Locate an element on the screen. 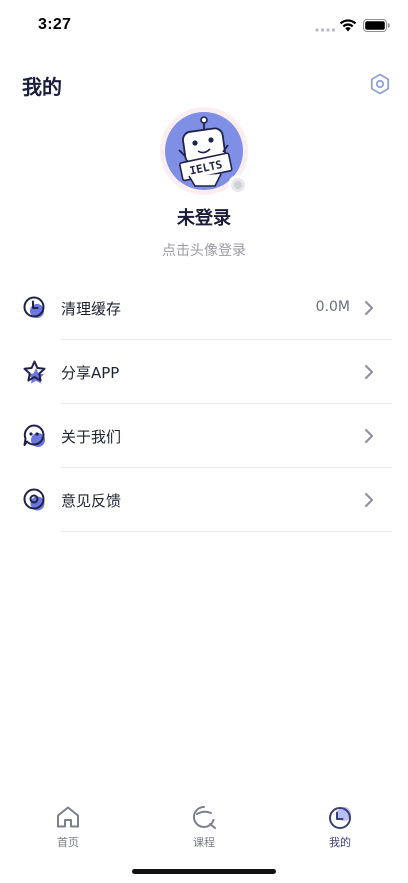  user-name: 未登录 is located at coordinates (204, 218).